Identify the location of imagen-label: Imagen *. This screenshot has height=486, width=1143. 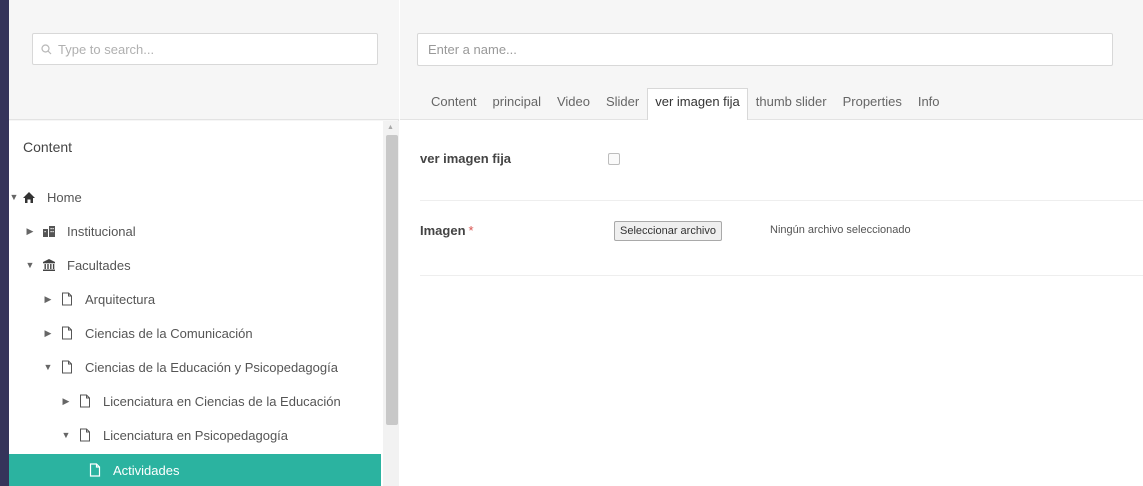
(447, 230).